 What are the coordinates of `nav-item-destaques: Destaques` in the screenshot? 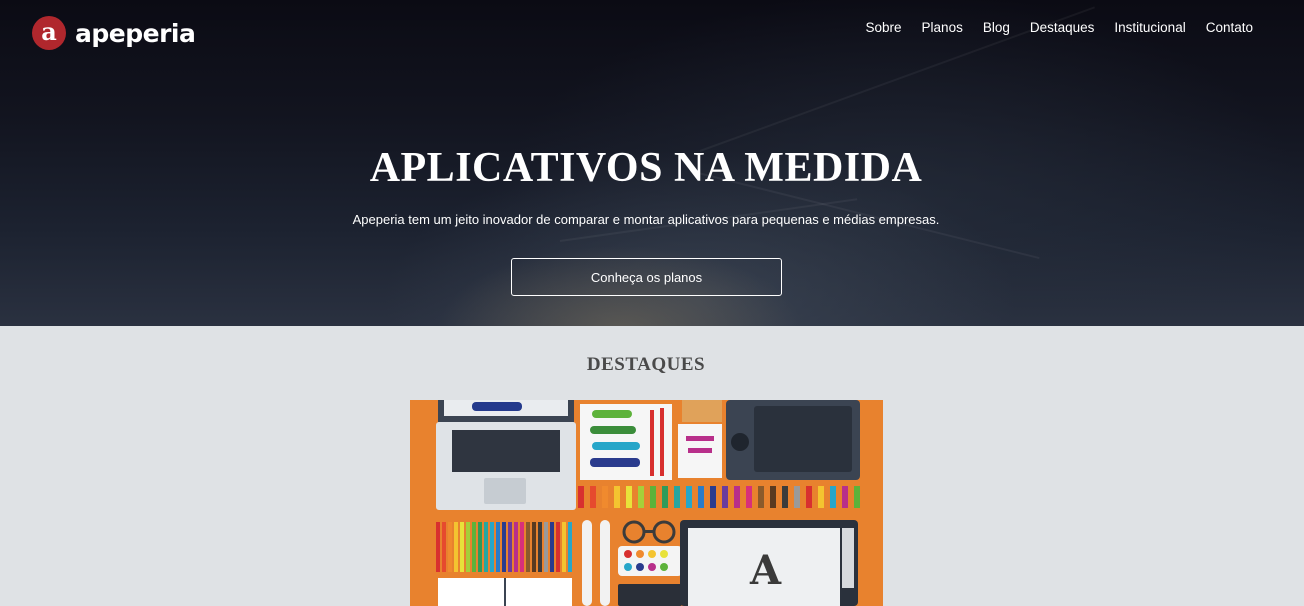 It's located at (1062, 27).